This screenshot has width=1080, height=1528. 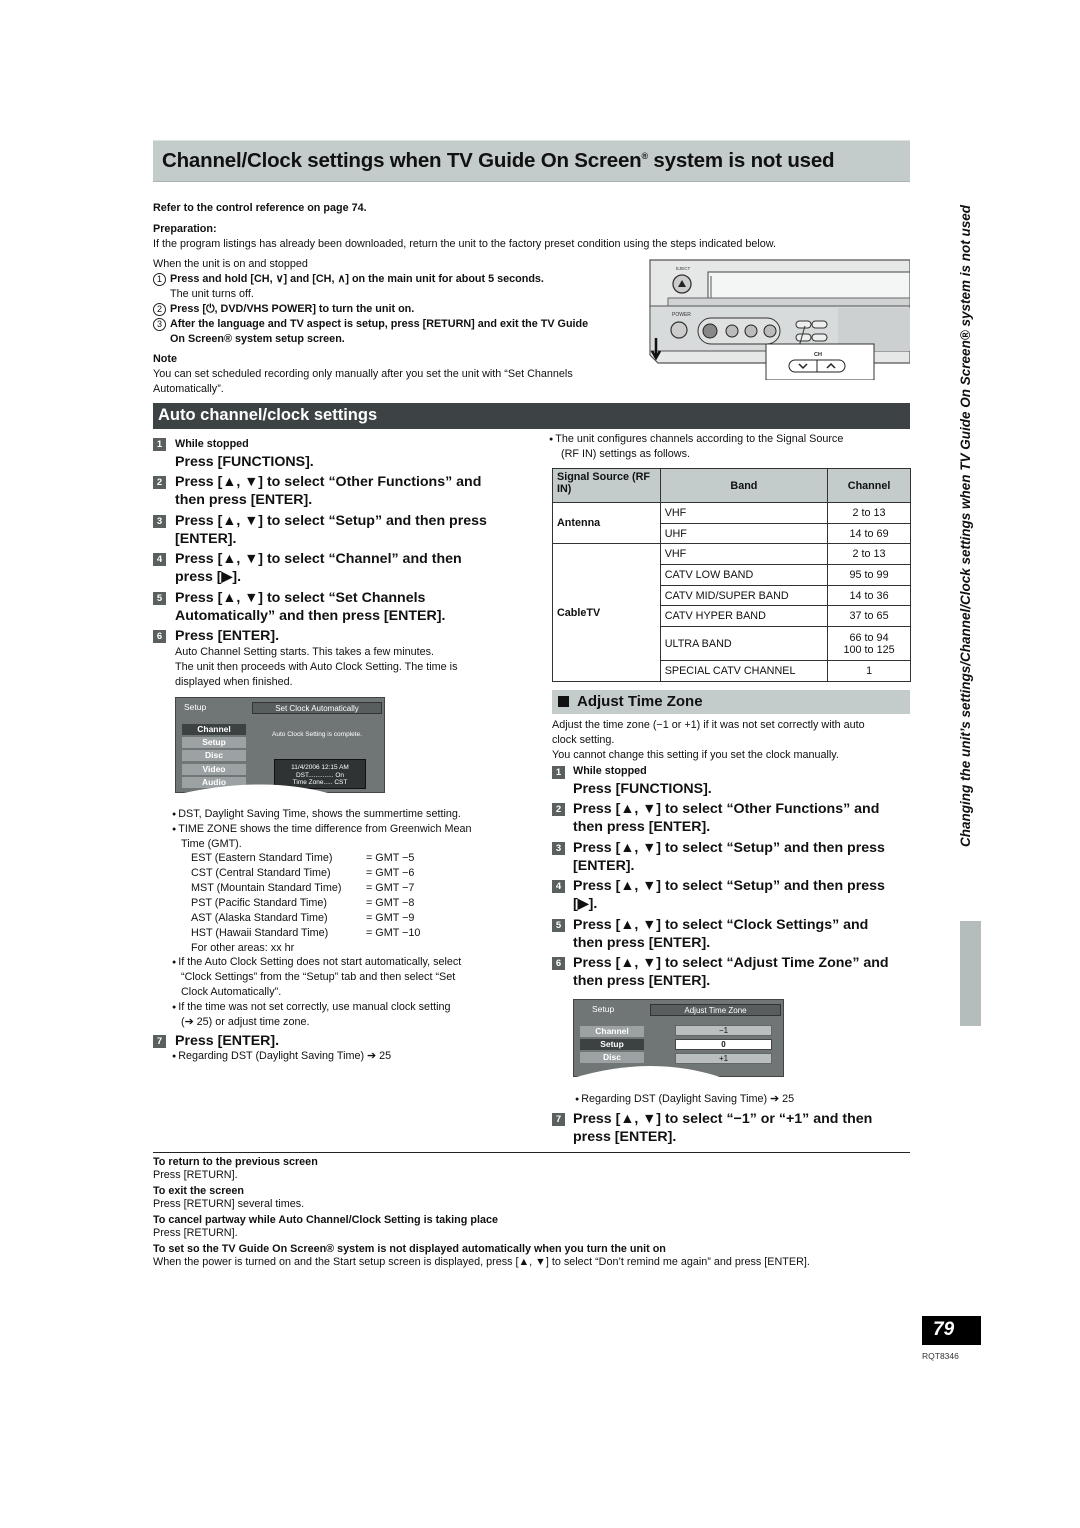 I want to click on table-row: Antenna VHF 2 to 13, so click(x=731, y=523).